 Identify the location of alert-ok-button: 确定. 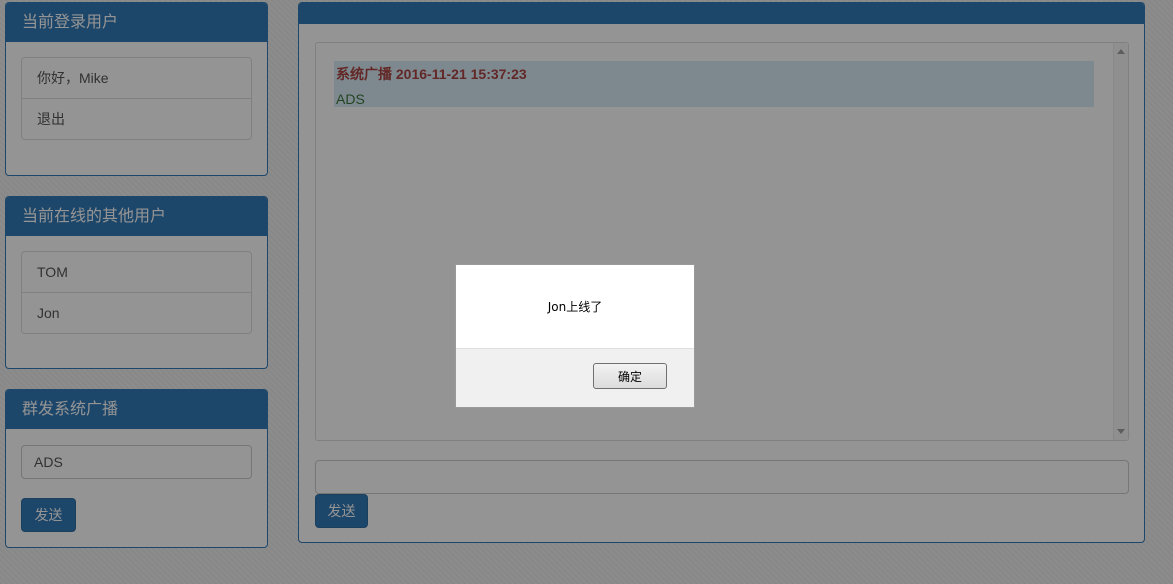
(630, 376).